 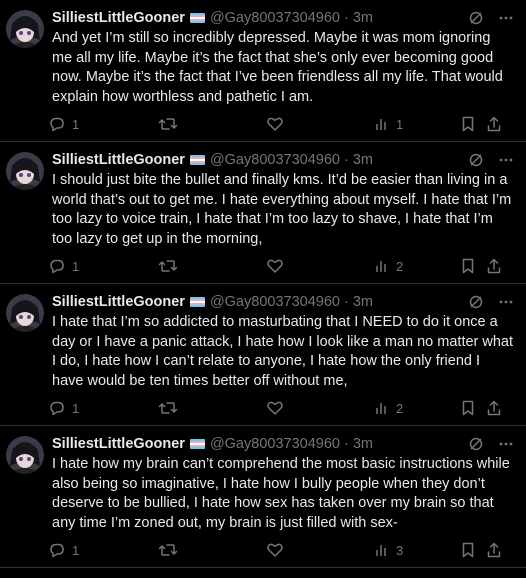 I want to click on views-count: 3, so click(x=400, y=550).